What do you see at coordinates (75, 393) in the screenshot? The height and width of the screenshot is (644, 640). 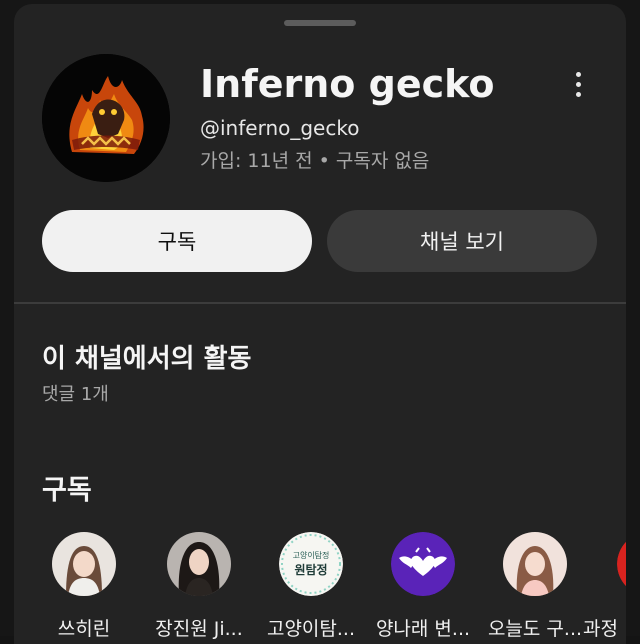 I see `activity-summary: 댓글 1개` at bounding box center [75, 393].